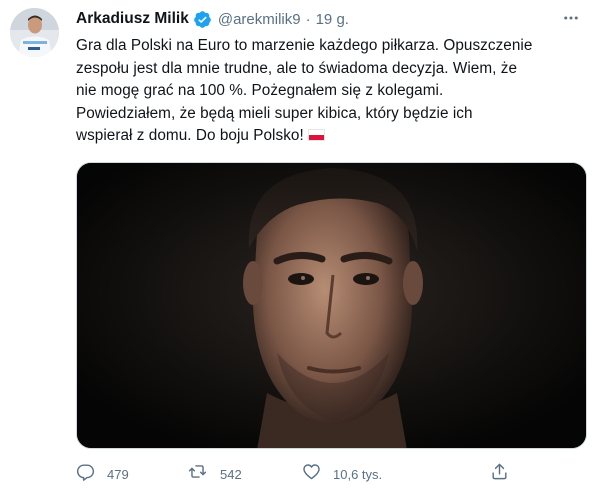 The width and height of the screenshot is (599, 503). I want to click on retweet-icon, so click(197, 474).